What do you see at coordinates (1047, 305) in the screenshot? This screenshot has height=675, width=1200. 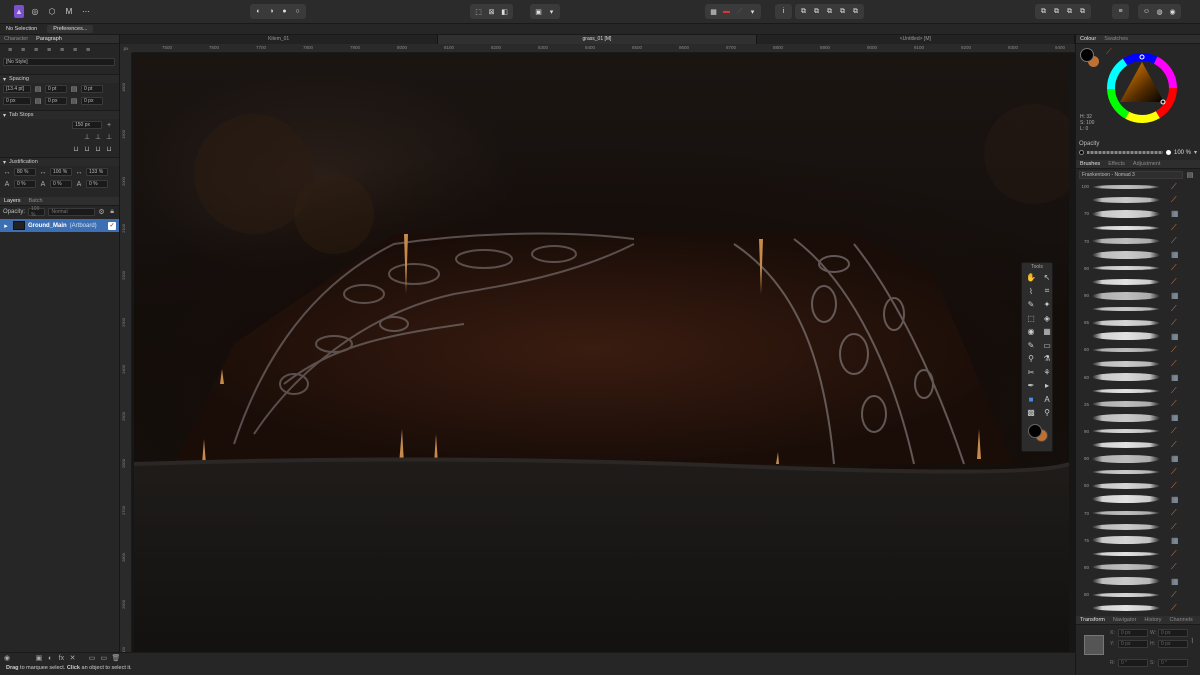 I see `flood-select-icon: ✦` at bounding box center [1047, 305].